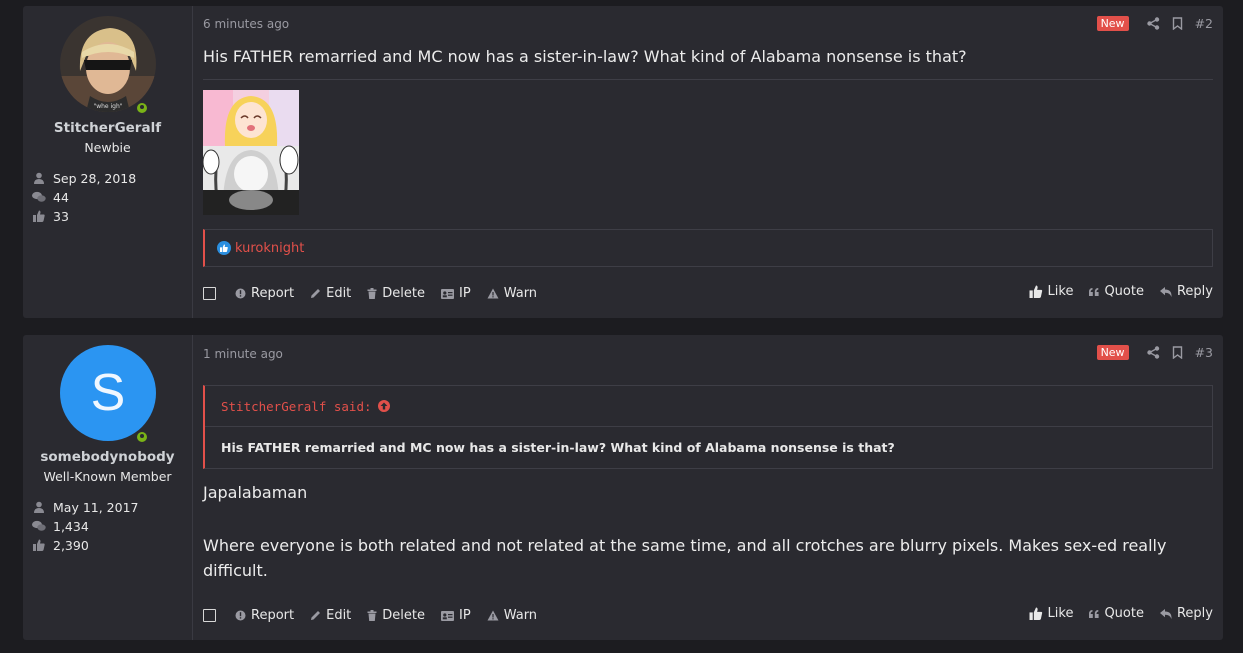 The height and width of the screenshot is (653, 1243). Describe the element at coordinates (246, 24) in the screenshot. I see `post-date: 6 minutes ago` at that location.